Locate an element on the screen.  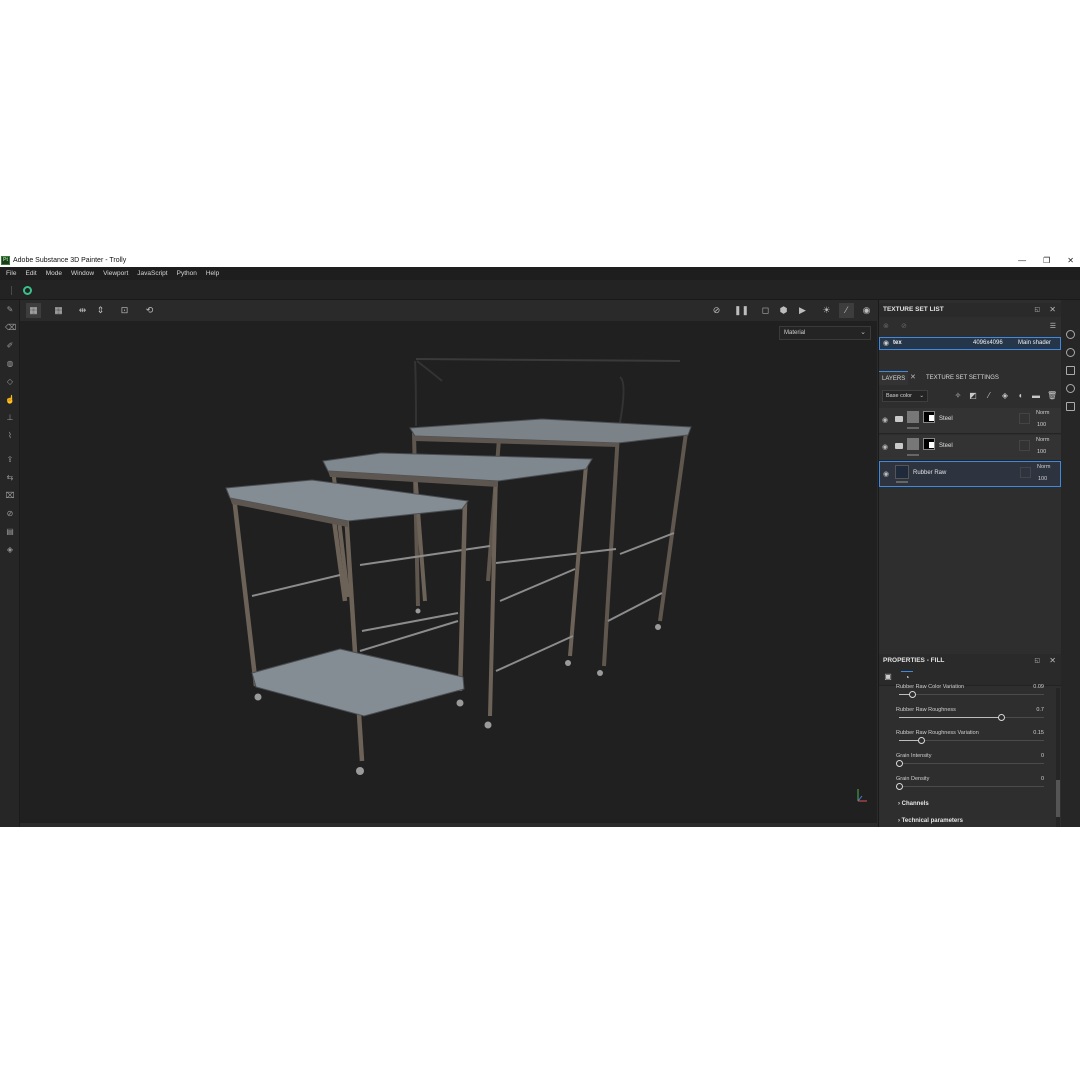
param-grain-density: Grain Density 0 is located at coordinates (970, 787).